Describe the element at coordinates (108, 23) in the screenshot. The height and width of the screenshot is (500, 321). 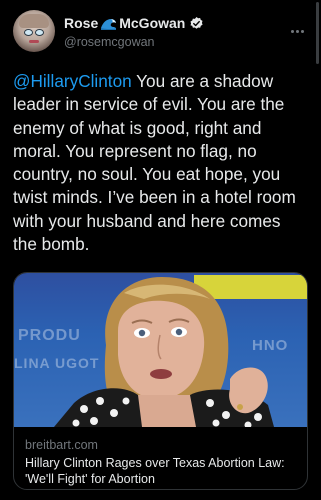
I see `wave-emoji-icon` at that location.